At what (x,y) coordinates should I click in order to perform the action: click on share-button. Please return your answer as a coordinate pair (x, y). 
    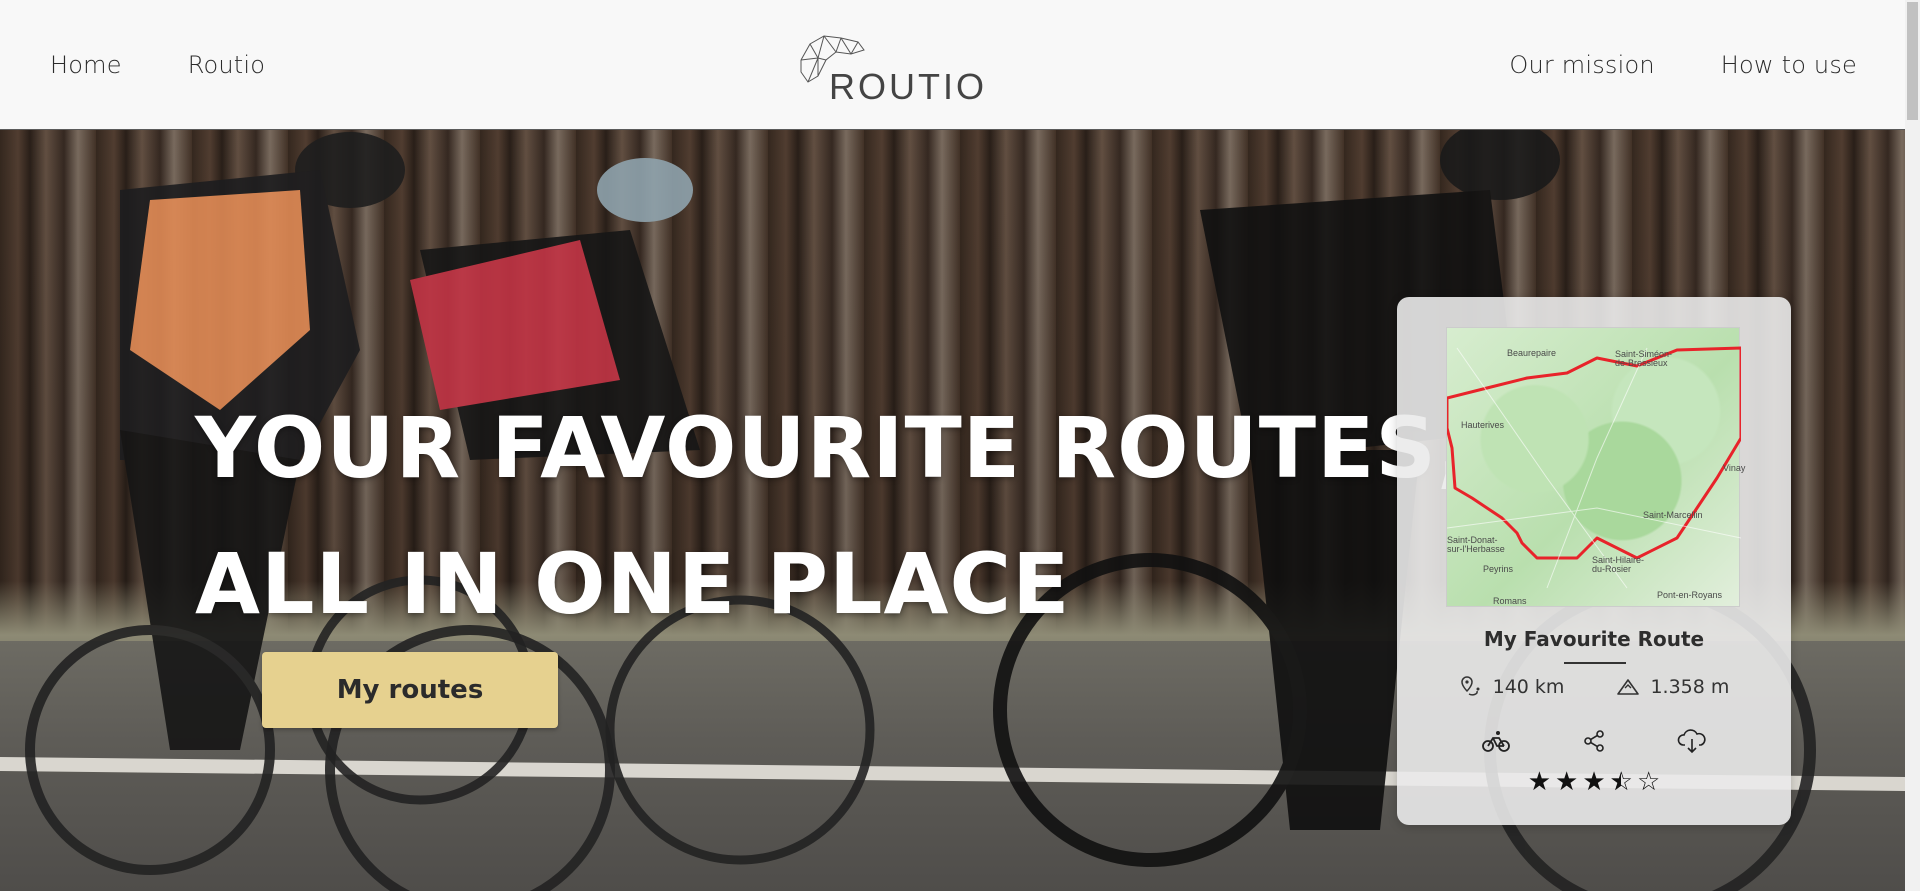
    Looking at the image, I should click on (1594, 741).